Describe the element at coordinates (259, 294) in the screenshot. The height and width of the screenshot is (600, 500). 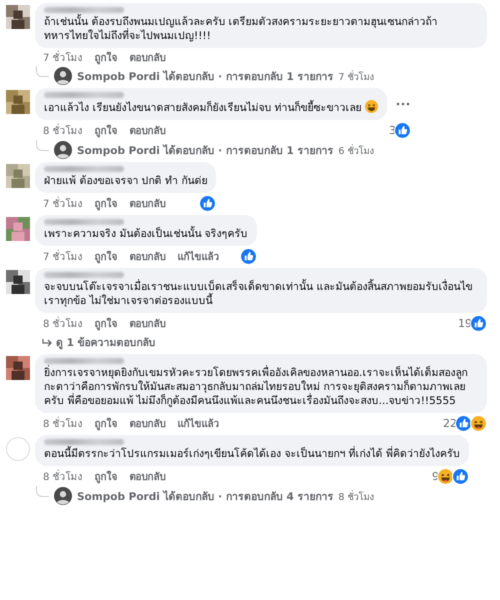
I see `comment-text: จะจบบนโต๊ะเจรจาเมื่อเราชนะแบบเบ็ดเสร็จเด็ดขาดเท่านั้น และมันต้องสิ้นสภาพยอมรับเงื่อนไขเราทุกข้อ ไม่ใช่มาเจรจาต่อรองแบบนี้` at that location.